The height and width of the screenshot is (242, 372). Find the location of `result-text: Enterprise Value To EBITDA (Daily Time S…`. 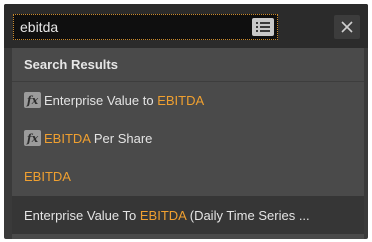

result-text: Enterprise Value To EBITDA (Daily Time S… is located at coordinates (167, 215).